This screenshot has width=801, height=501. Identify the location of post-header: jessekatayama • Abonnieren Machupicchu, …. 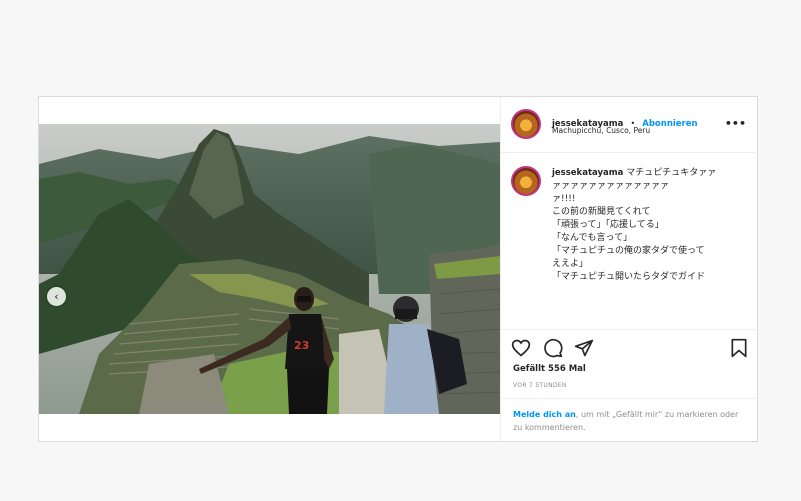
(629, 125).